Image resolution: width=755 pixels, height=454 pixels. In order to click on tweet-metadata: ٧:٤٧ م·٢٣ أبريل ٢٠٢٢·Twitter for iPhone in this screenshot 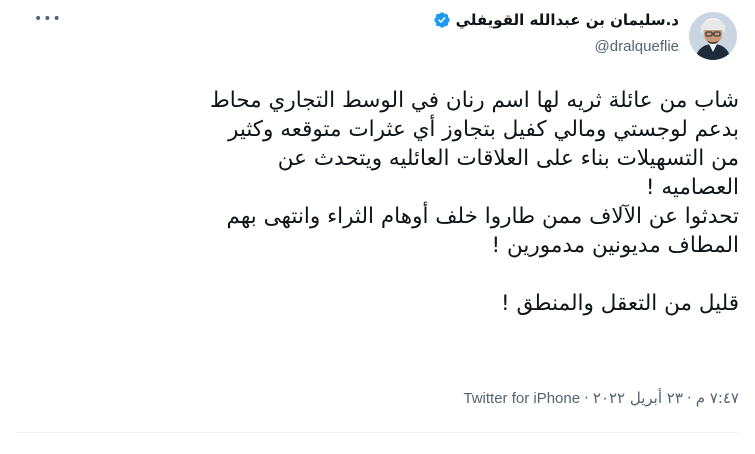, I will do `click(601, 398)`.